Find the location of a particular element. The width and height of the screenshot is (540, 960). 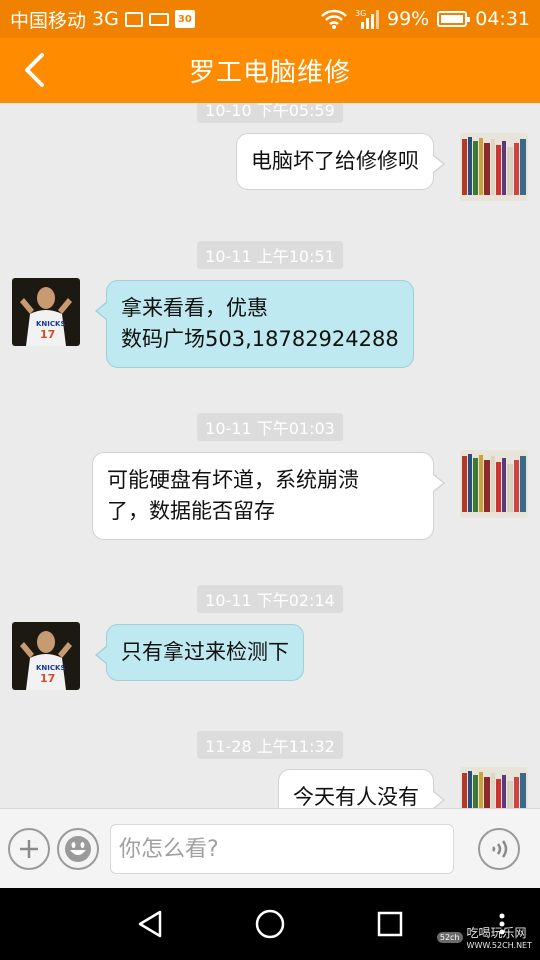

message-line: 拿来看看，优惠 is located at coordinates (194, 308).